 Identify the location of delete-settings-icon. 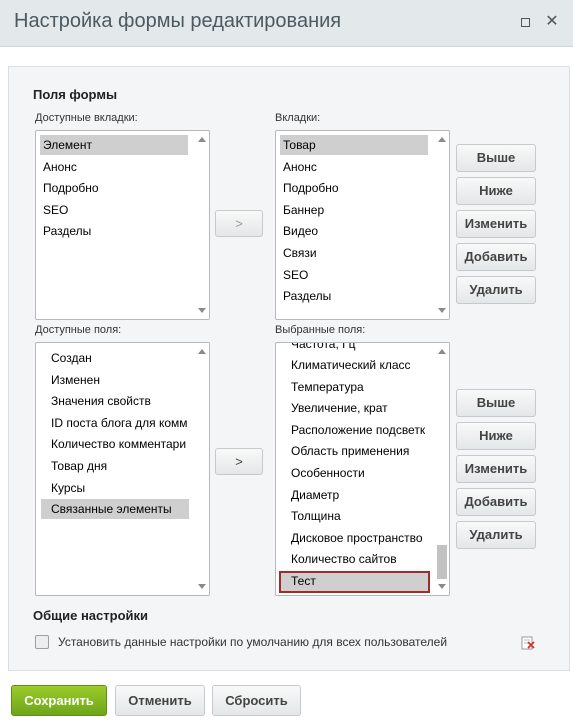
(528, 643).